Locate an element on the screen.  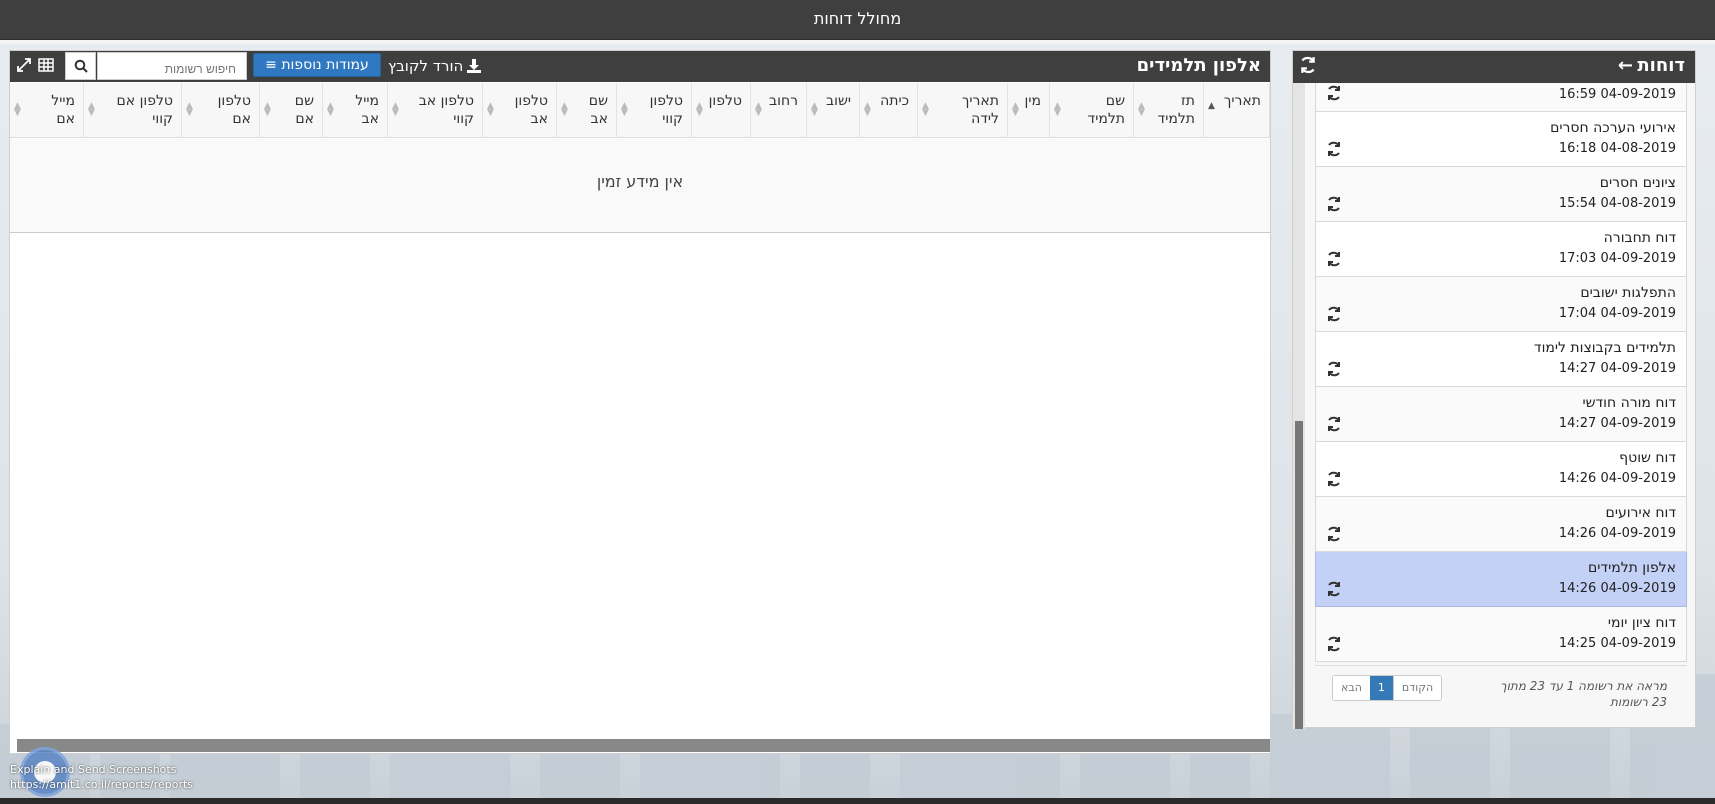
report-date: 17:03 04-09-2019 is located at coordinates (1617, 258).